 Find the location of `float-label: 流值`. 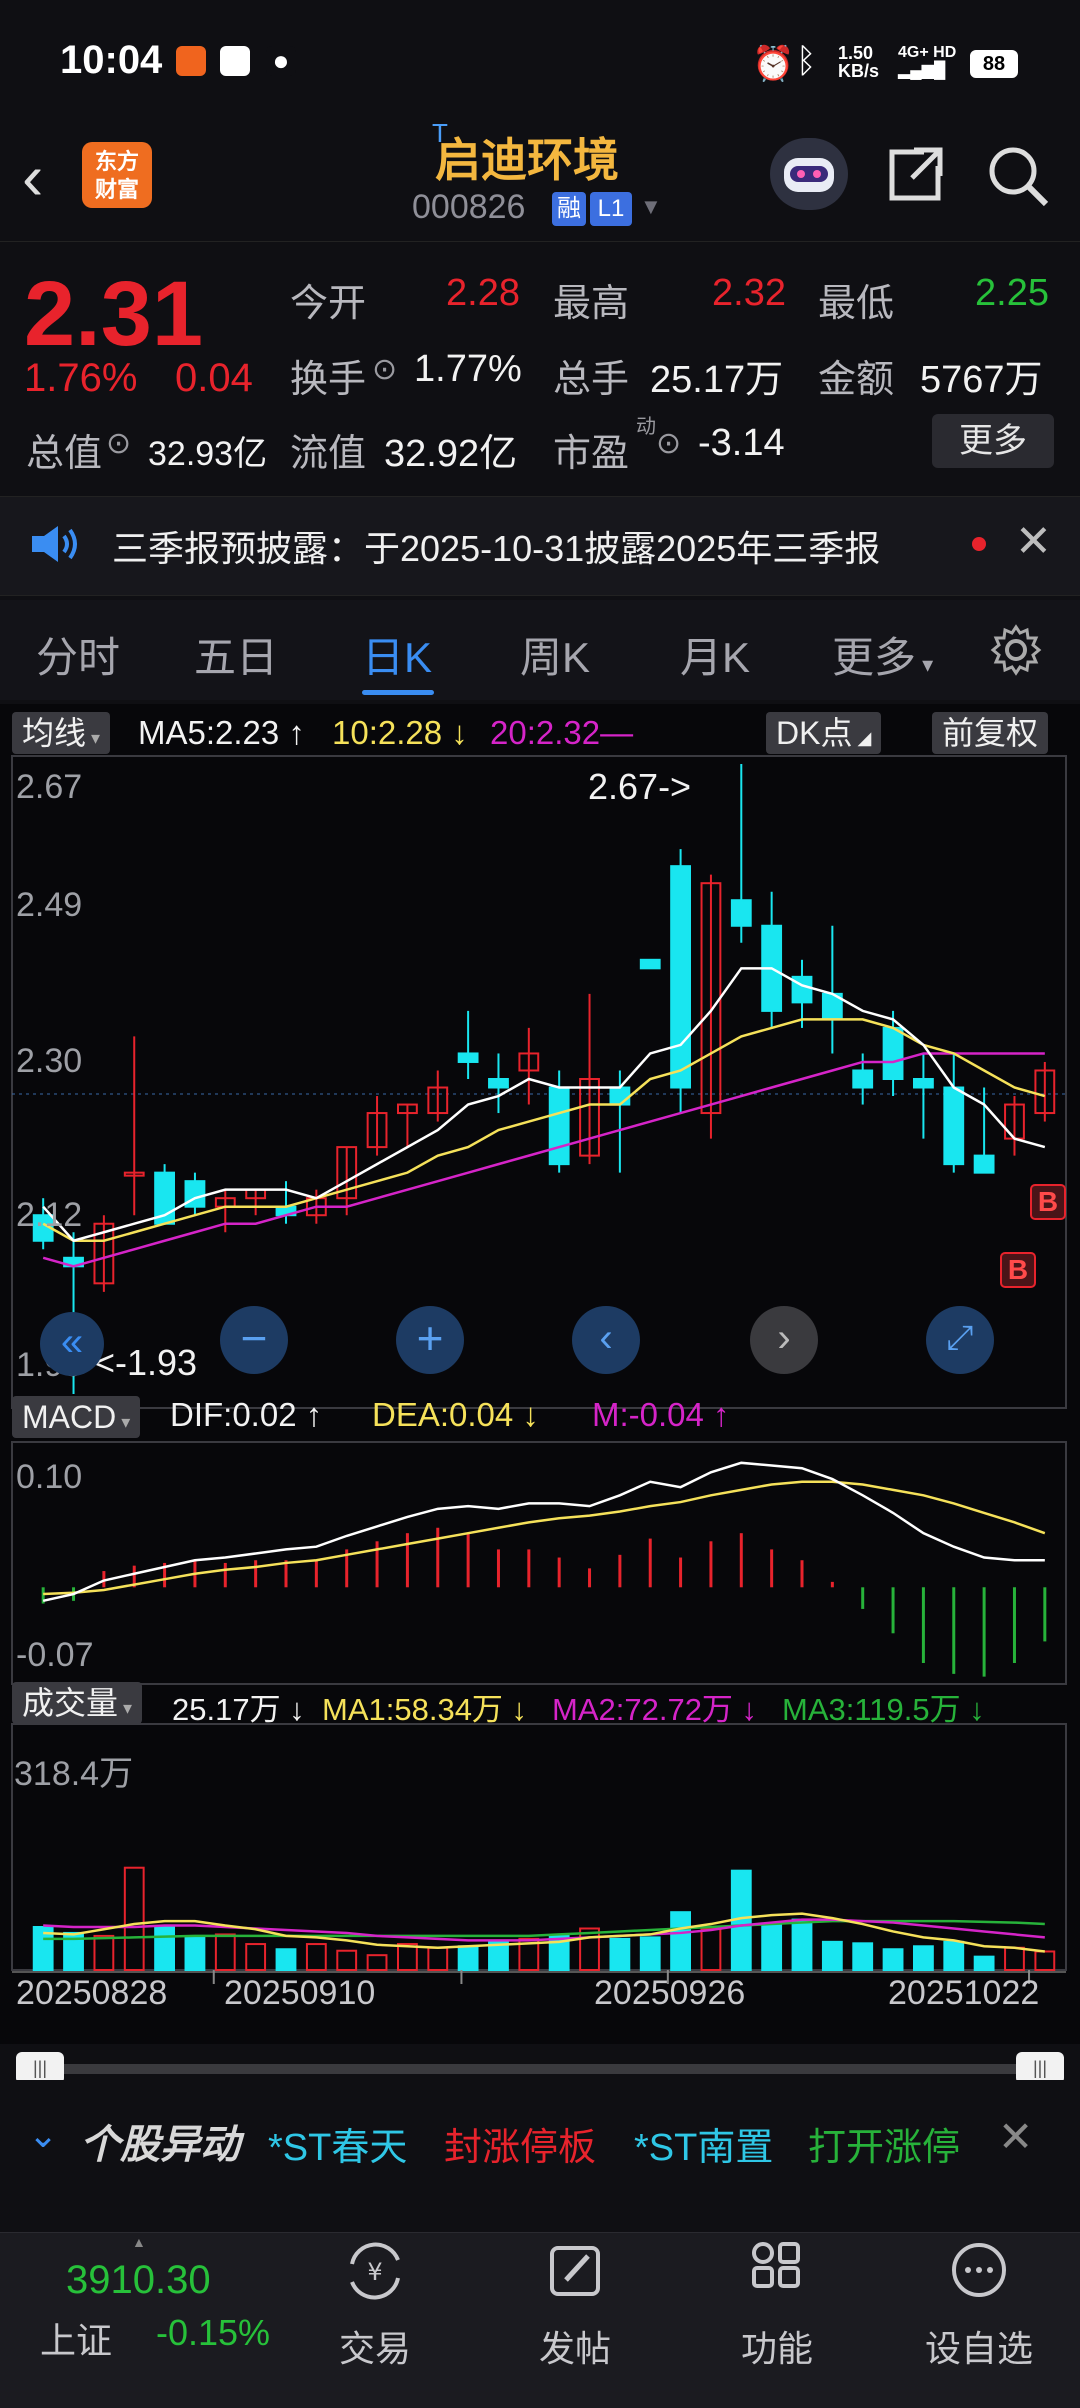

float-label: 流值 is located at coordinates (328, 454).